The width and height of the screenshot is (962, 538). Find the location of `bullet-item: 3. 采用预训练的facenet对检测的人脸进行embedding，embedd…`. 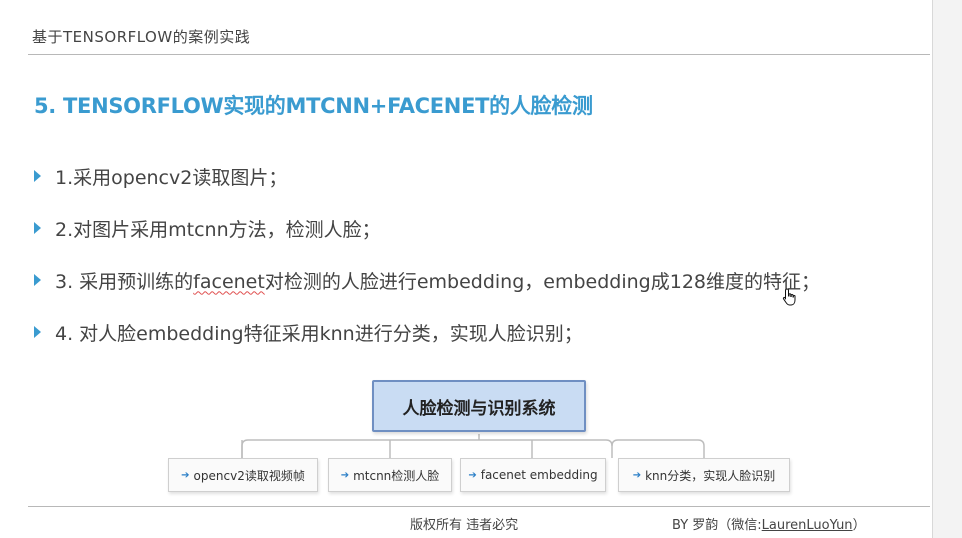

bullet-item: 3. 采用预训练的facenet对检测的人脸进行embedding，embedd… is located at coordinates (427, 280).